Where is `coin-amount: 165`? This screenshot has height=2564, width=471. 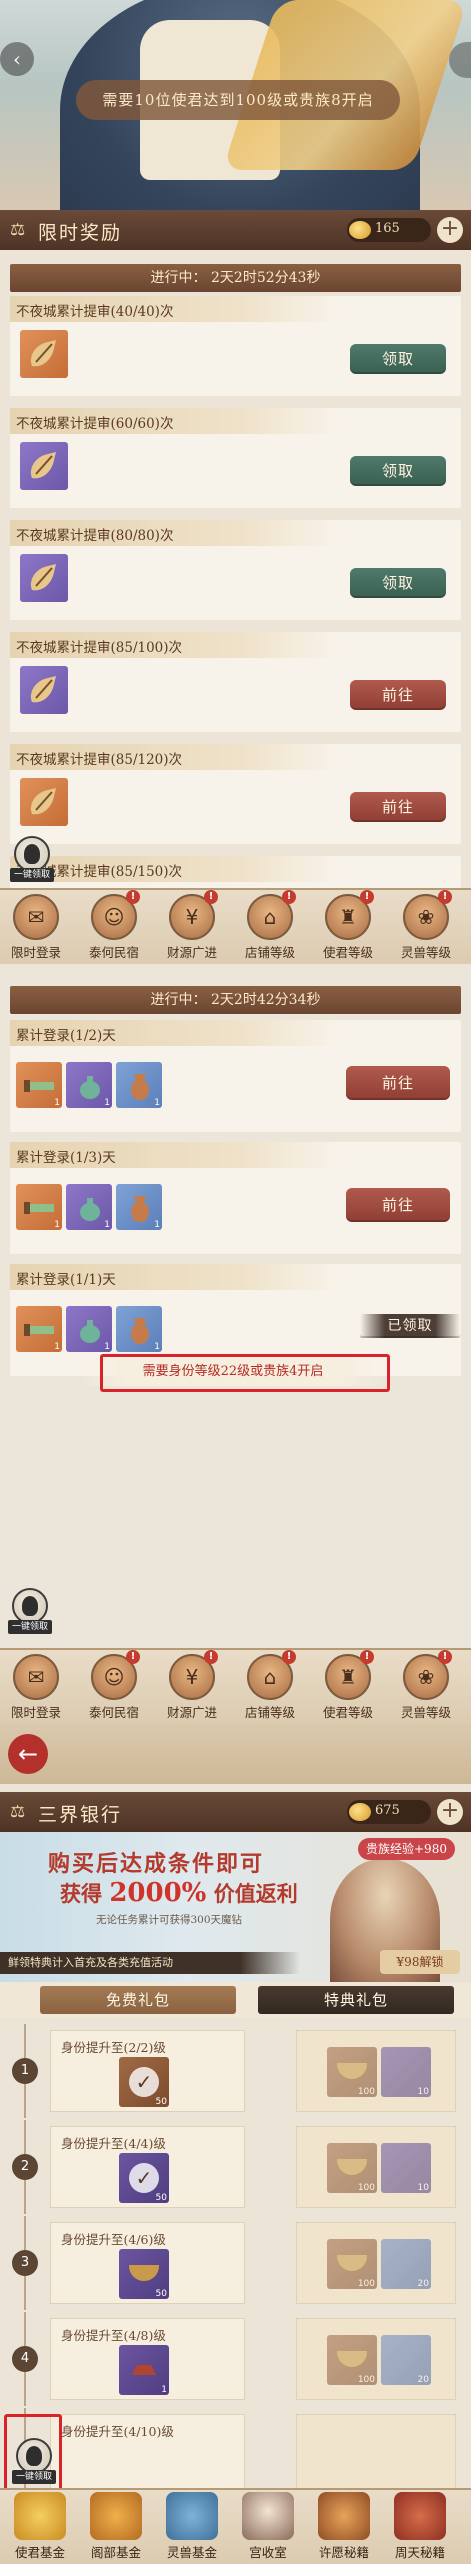 coin-amount: 165 is located at coordinates (387, 228).